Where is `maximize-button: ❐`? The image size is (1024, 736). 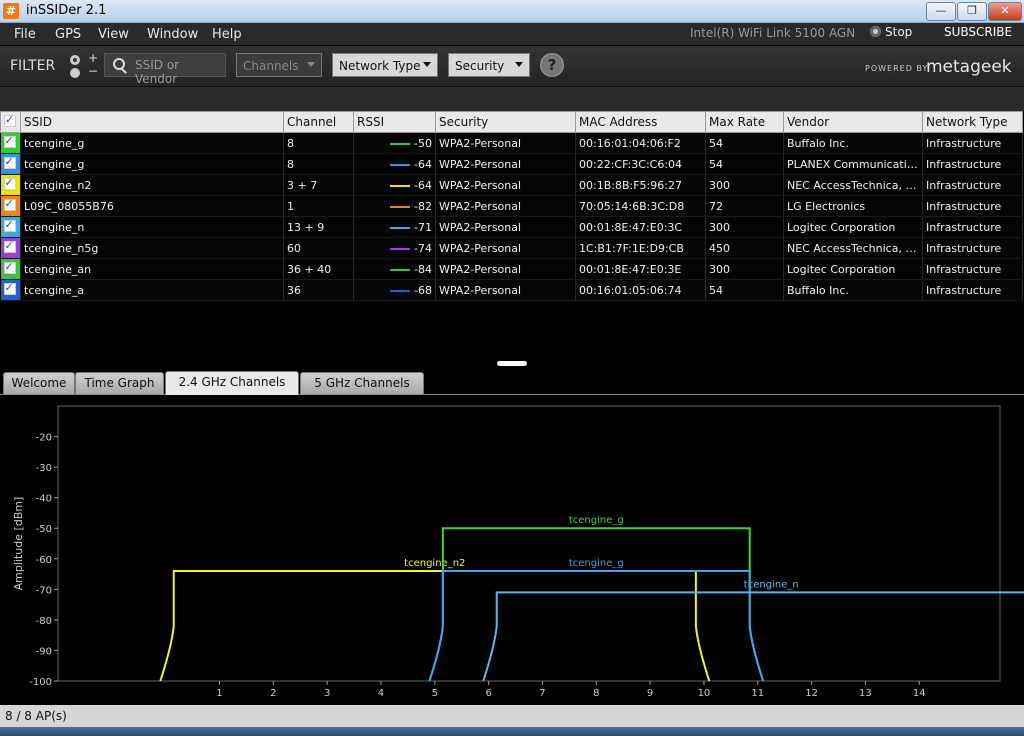 maximize-button: ❐ is located at coordinates (972, 11).